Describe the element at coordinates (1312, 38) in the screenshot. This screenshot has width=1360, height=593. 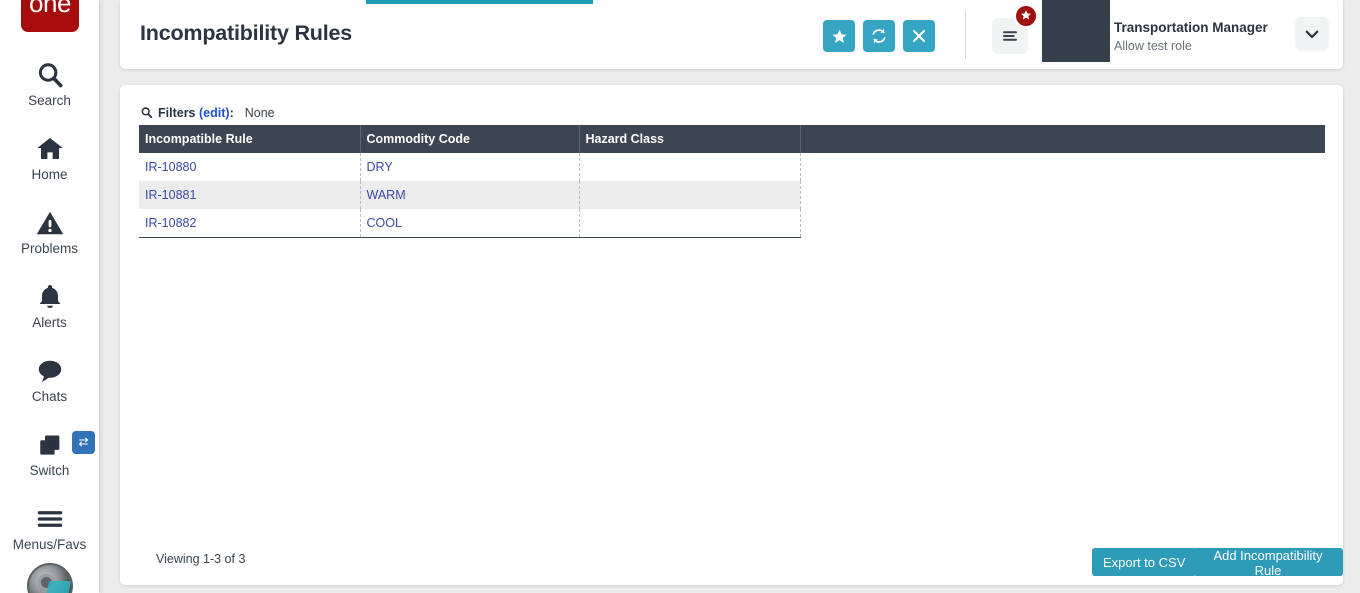
I see `chevron-down-icon` at that location.